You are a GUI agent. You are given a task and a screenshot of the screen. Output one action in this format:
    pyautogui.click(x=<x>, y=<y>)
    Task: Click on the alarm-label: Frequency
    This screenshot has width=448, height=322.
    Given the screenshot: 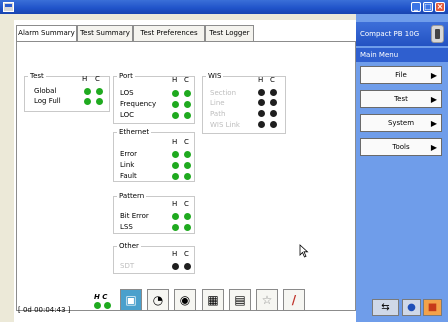 What is the action you would take?
    pyautogui.click(x=138, y=104)
    